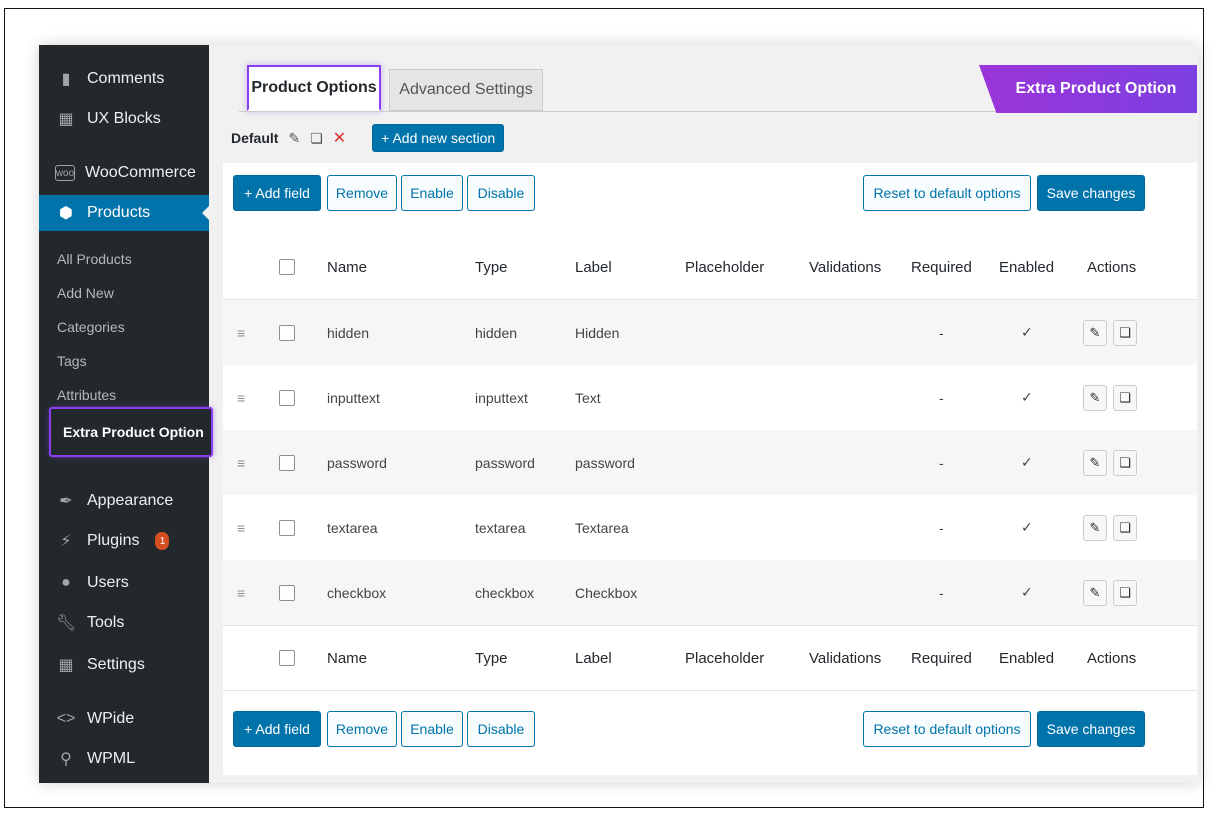 The image size is (1220, 826). What do you see at coordinates (348, 332) in the screenshot?
I see `field-name: hidden` at bounding box center [348, 332].